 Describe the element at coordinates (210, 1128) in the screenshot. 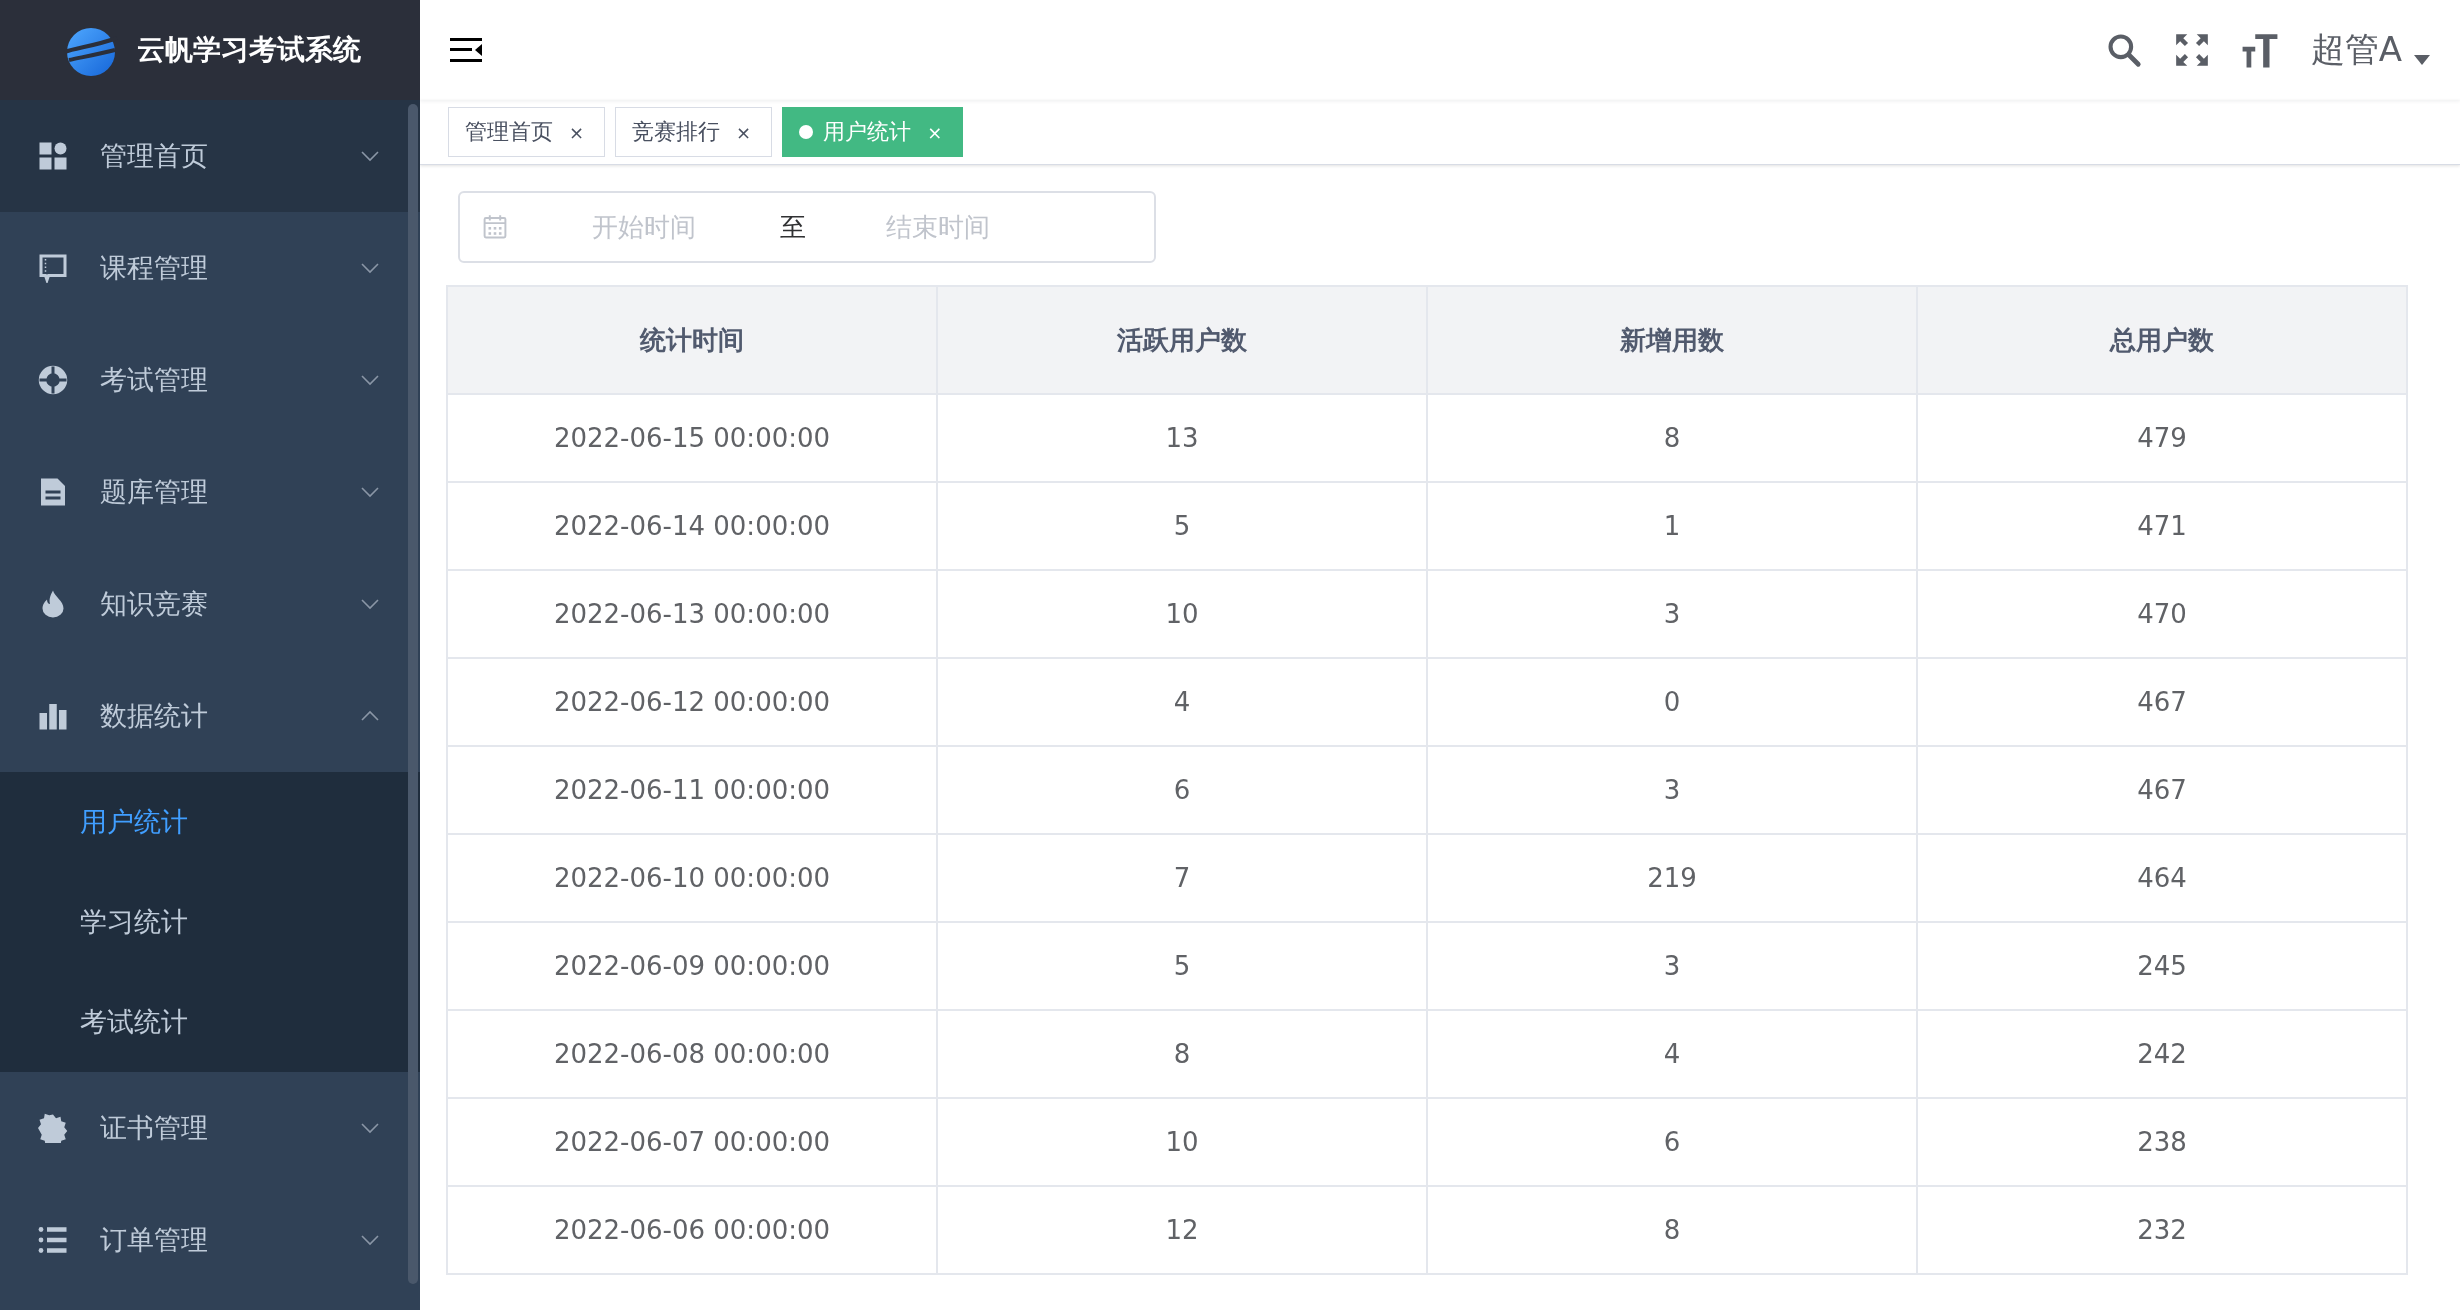

I see `sidebar-menu-item: 证书管理` at that location.